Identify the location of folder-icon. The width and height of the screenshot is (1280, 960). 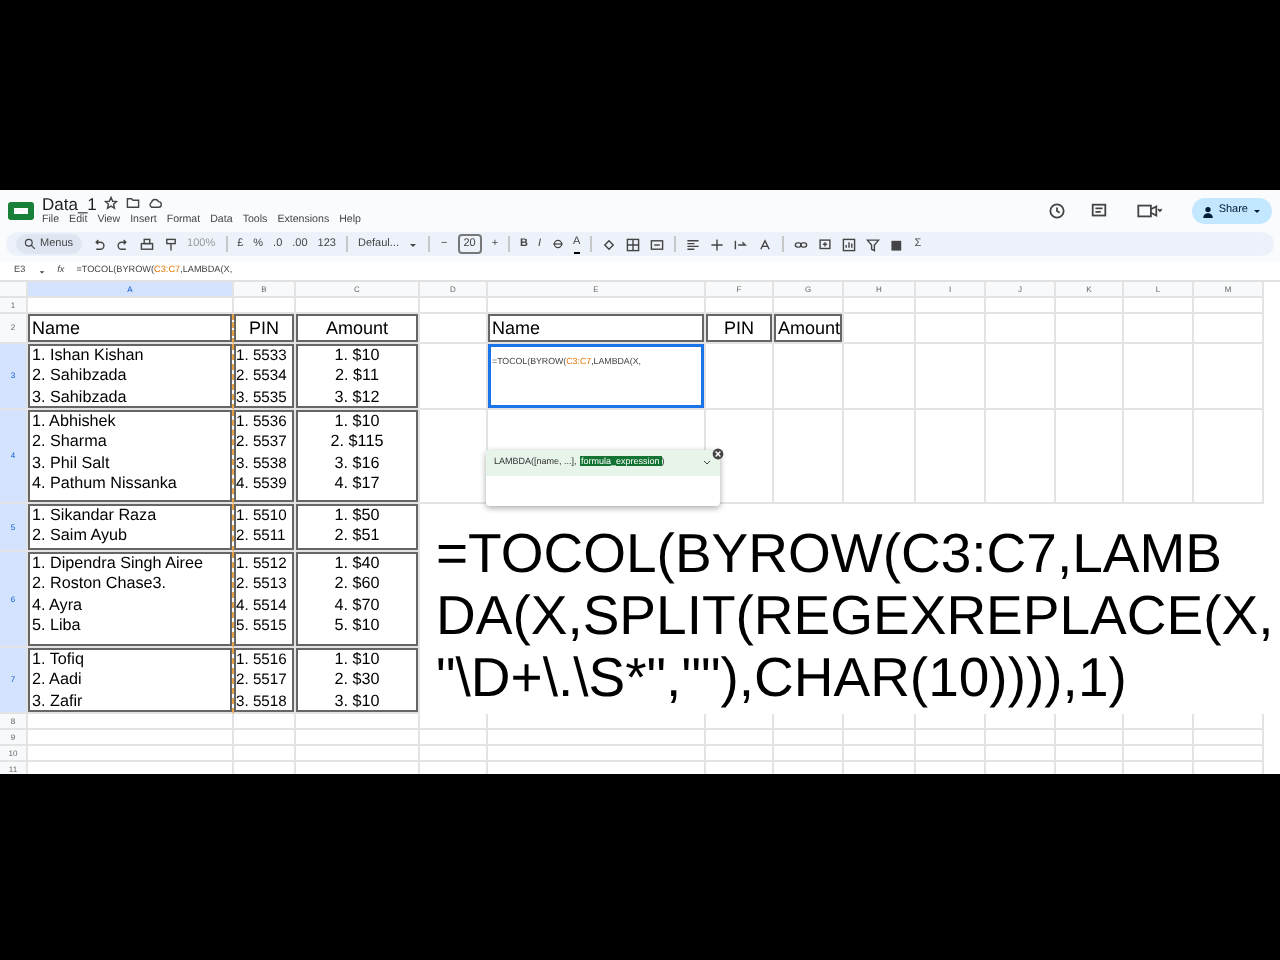
(133, 203).